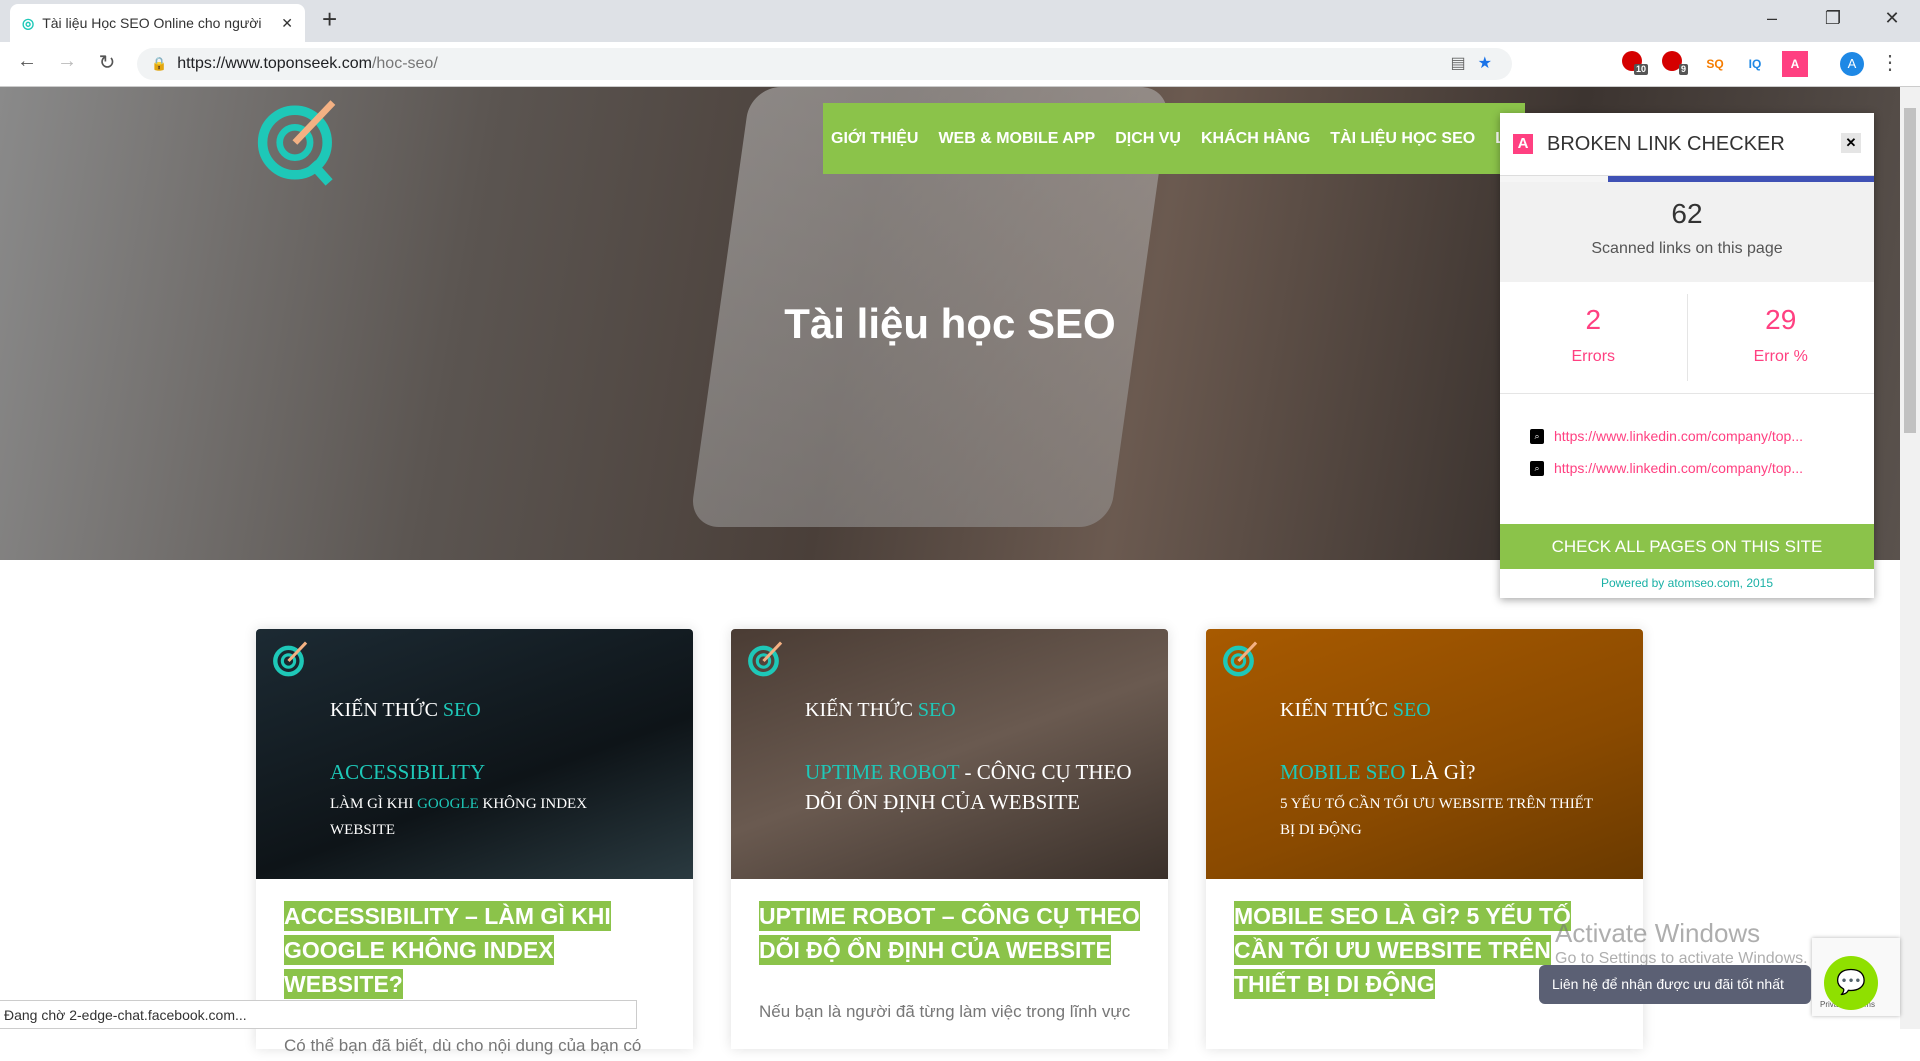  I want to click on lock-icon: 🔒, so click(159, 63).